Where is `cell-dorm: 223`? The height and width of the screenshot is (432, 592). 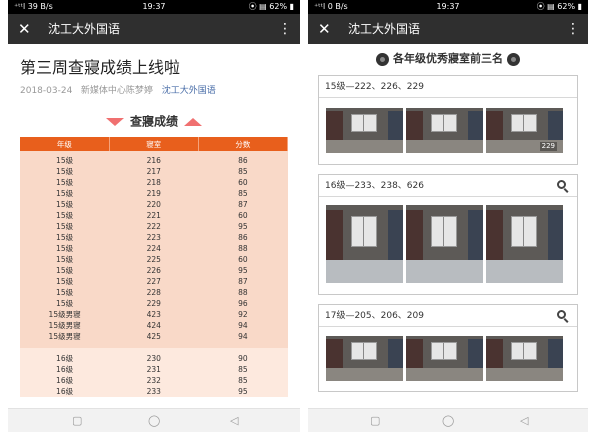 cell-dorm: 223 is located at coordinates (154, 237).